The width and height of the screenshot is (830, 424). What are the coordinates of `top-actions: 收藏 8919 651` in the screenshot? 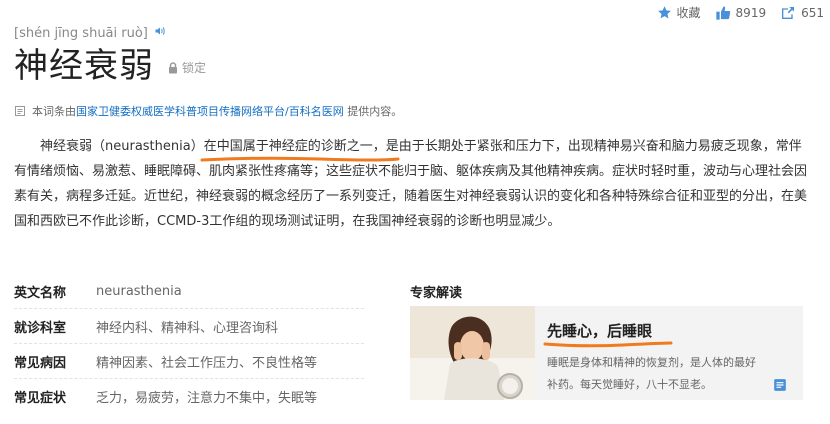 It's located at (740, 12).